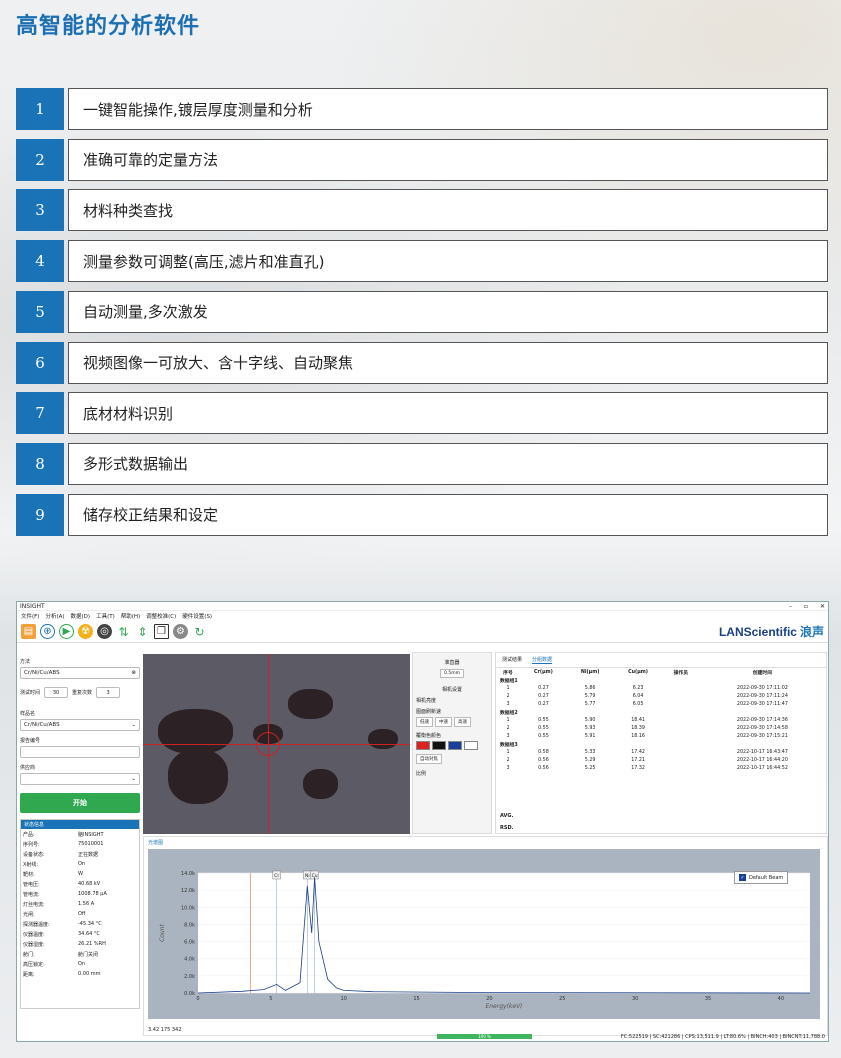 The image size is (841, 1058). What do you see at coordinates (82, 693) in the screenshot?
I see `repeat-label: 重复次数` at bounding box center [82, 693].